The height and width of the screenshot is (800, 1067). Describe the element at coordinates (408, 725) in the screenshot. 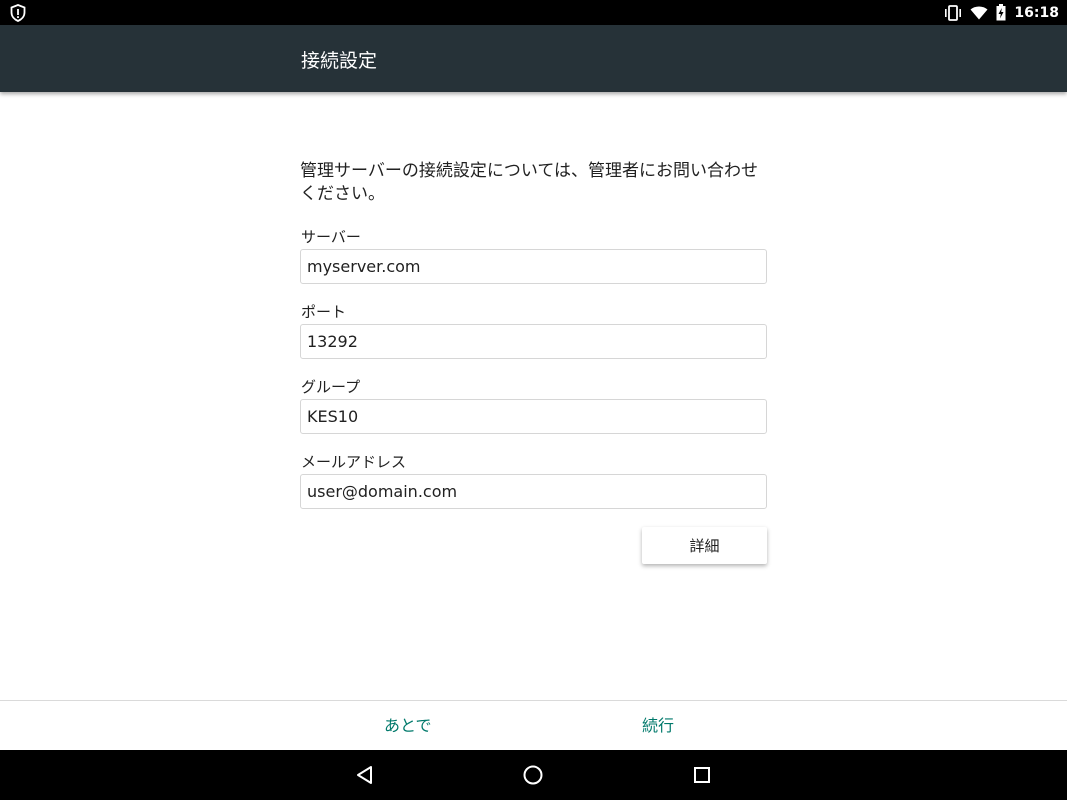

I see `later-button: あとで` at that location.